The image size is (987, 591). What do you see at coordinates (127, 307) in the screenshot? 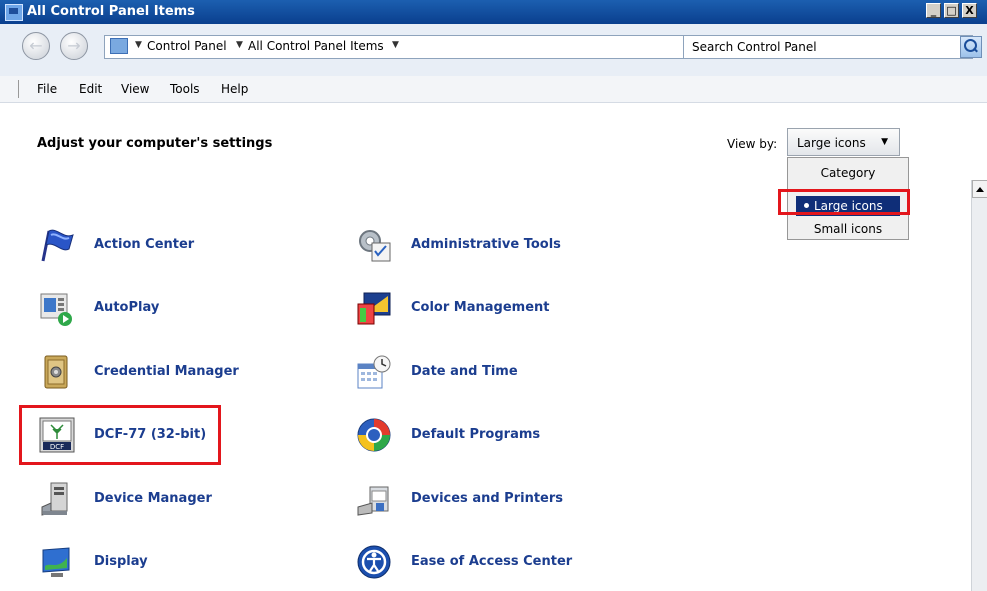
I see `item-label: AutoPlay` at bounding box center [127, 307].